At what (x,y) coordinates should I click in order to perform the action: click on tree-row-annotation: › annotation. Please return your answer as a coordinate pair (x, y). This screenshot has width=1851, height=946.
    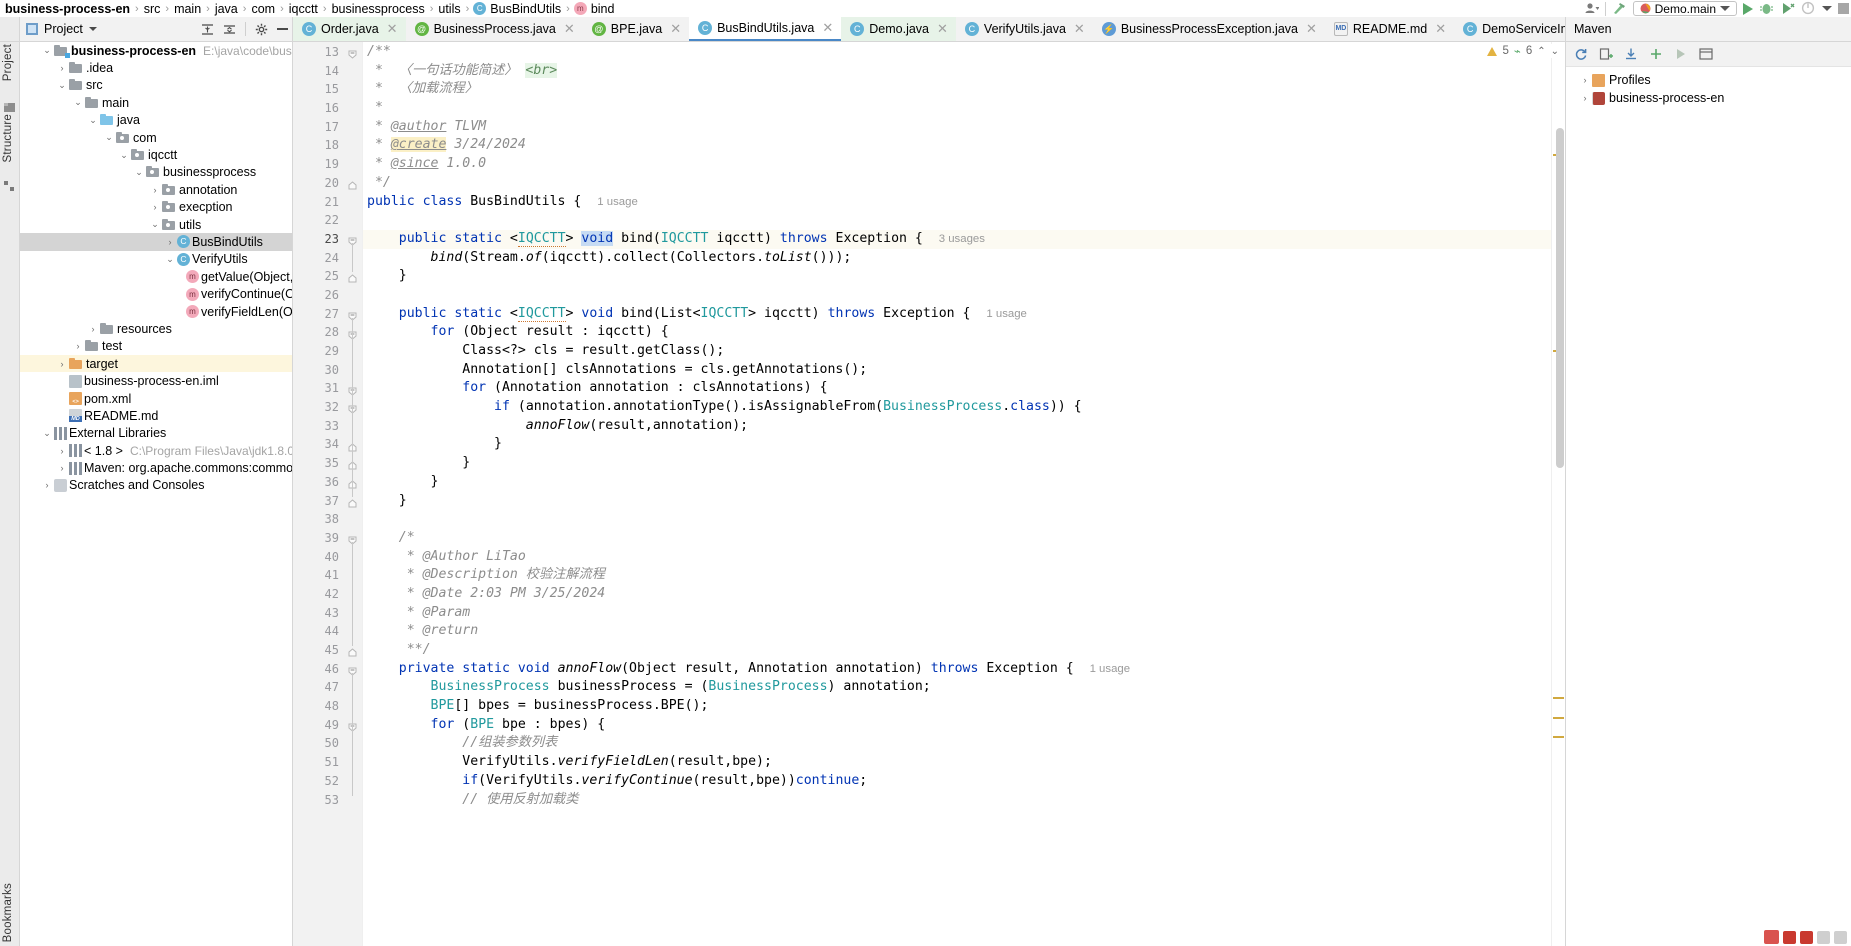
    Looking at the image, I should click on (156, 189).